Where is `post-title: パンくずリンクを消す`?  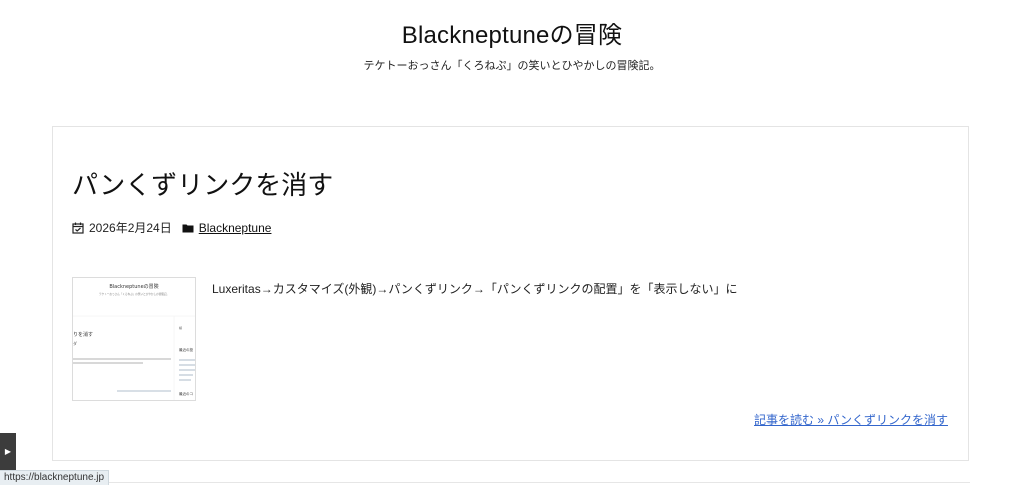 post-title: パンくずリンクを消す is located at coordinates (202, 183).